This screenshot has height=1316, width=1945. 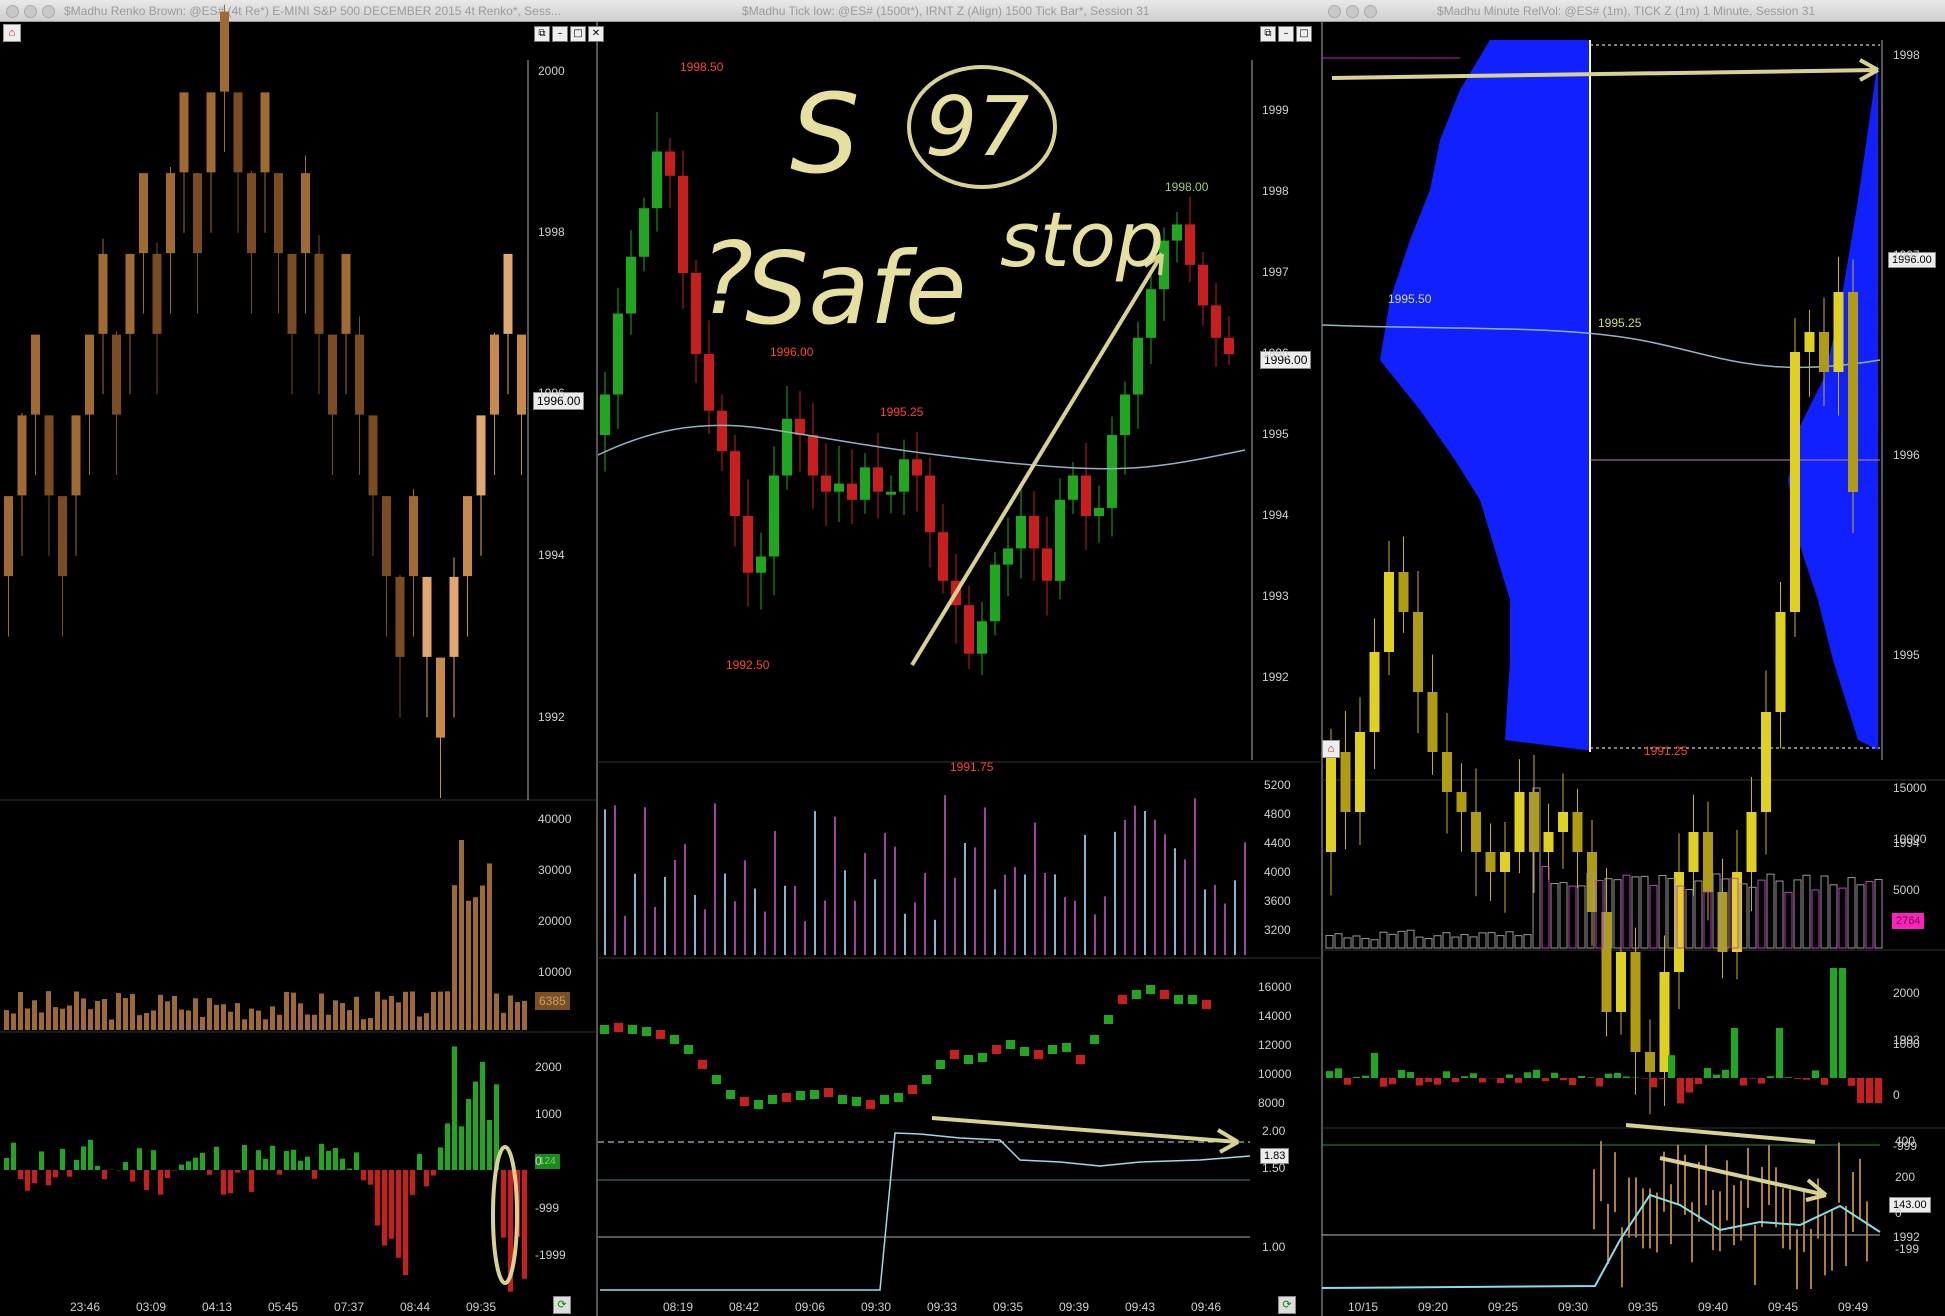 What do you see at coordinates (1277, 785) in the screenshot?
I see `volume-tick-label: 5200` at bounding box center [1277, 785].